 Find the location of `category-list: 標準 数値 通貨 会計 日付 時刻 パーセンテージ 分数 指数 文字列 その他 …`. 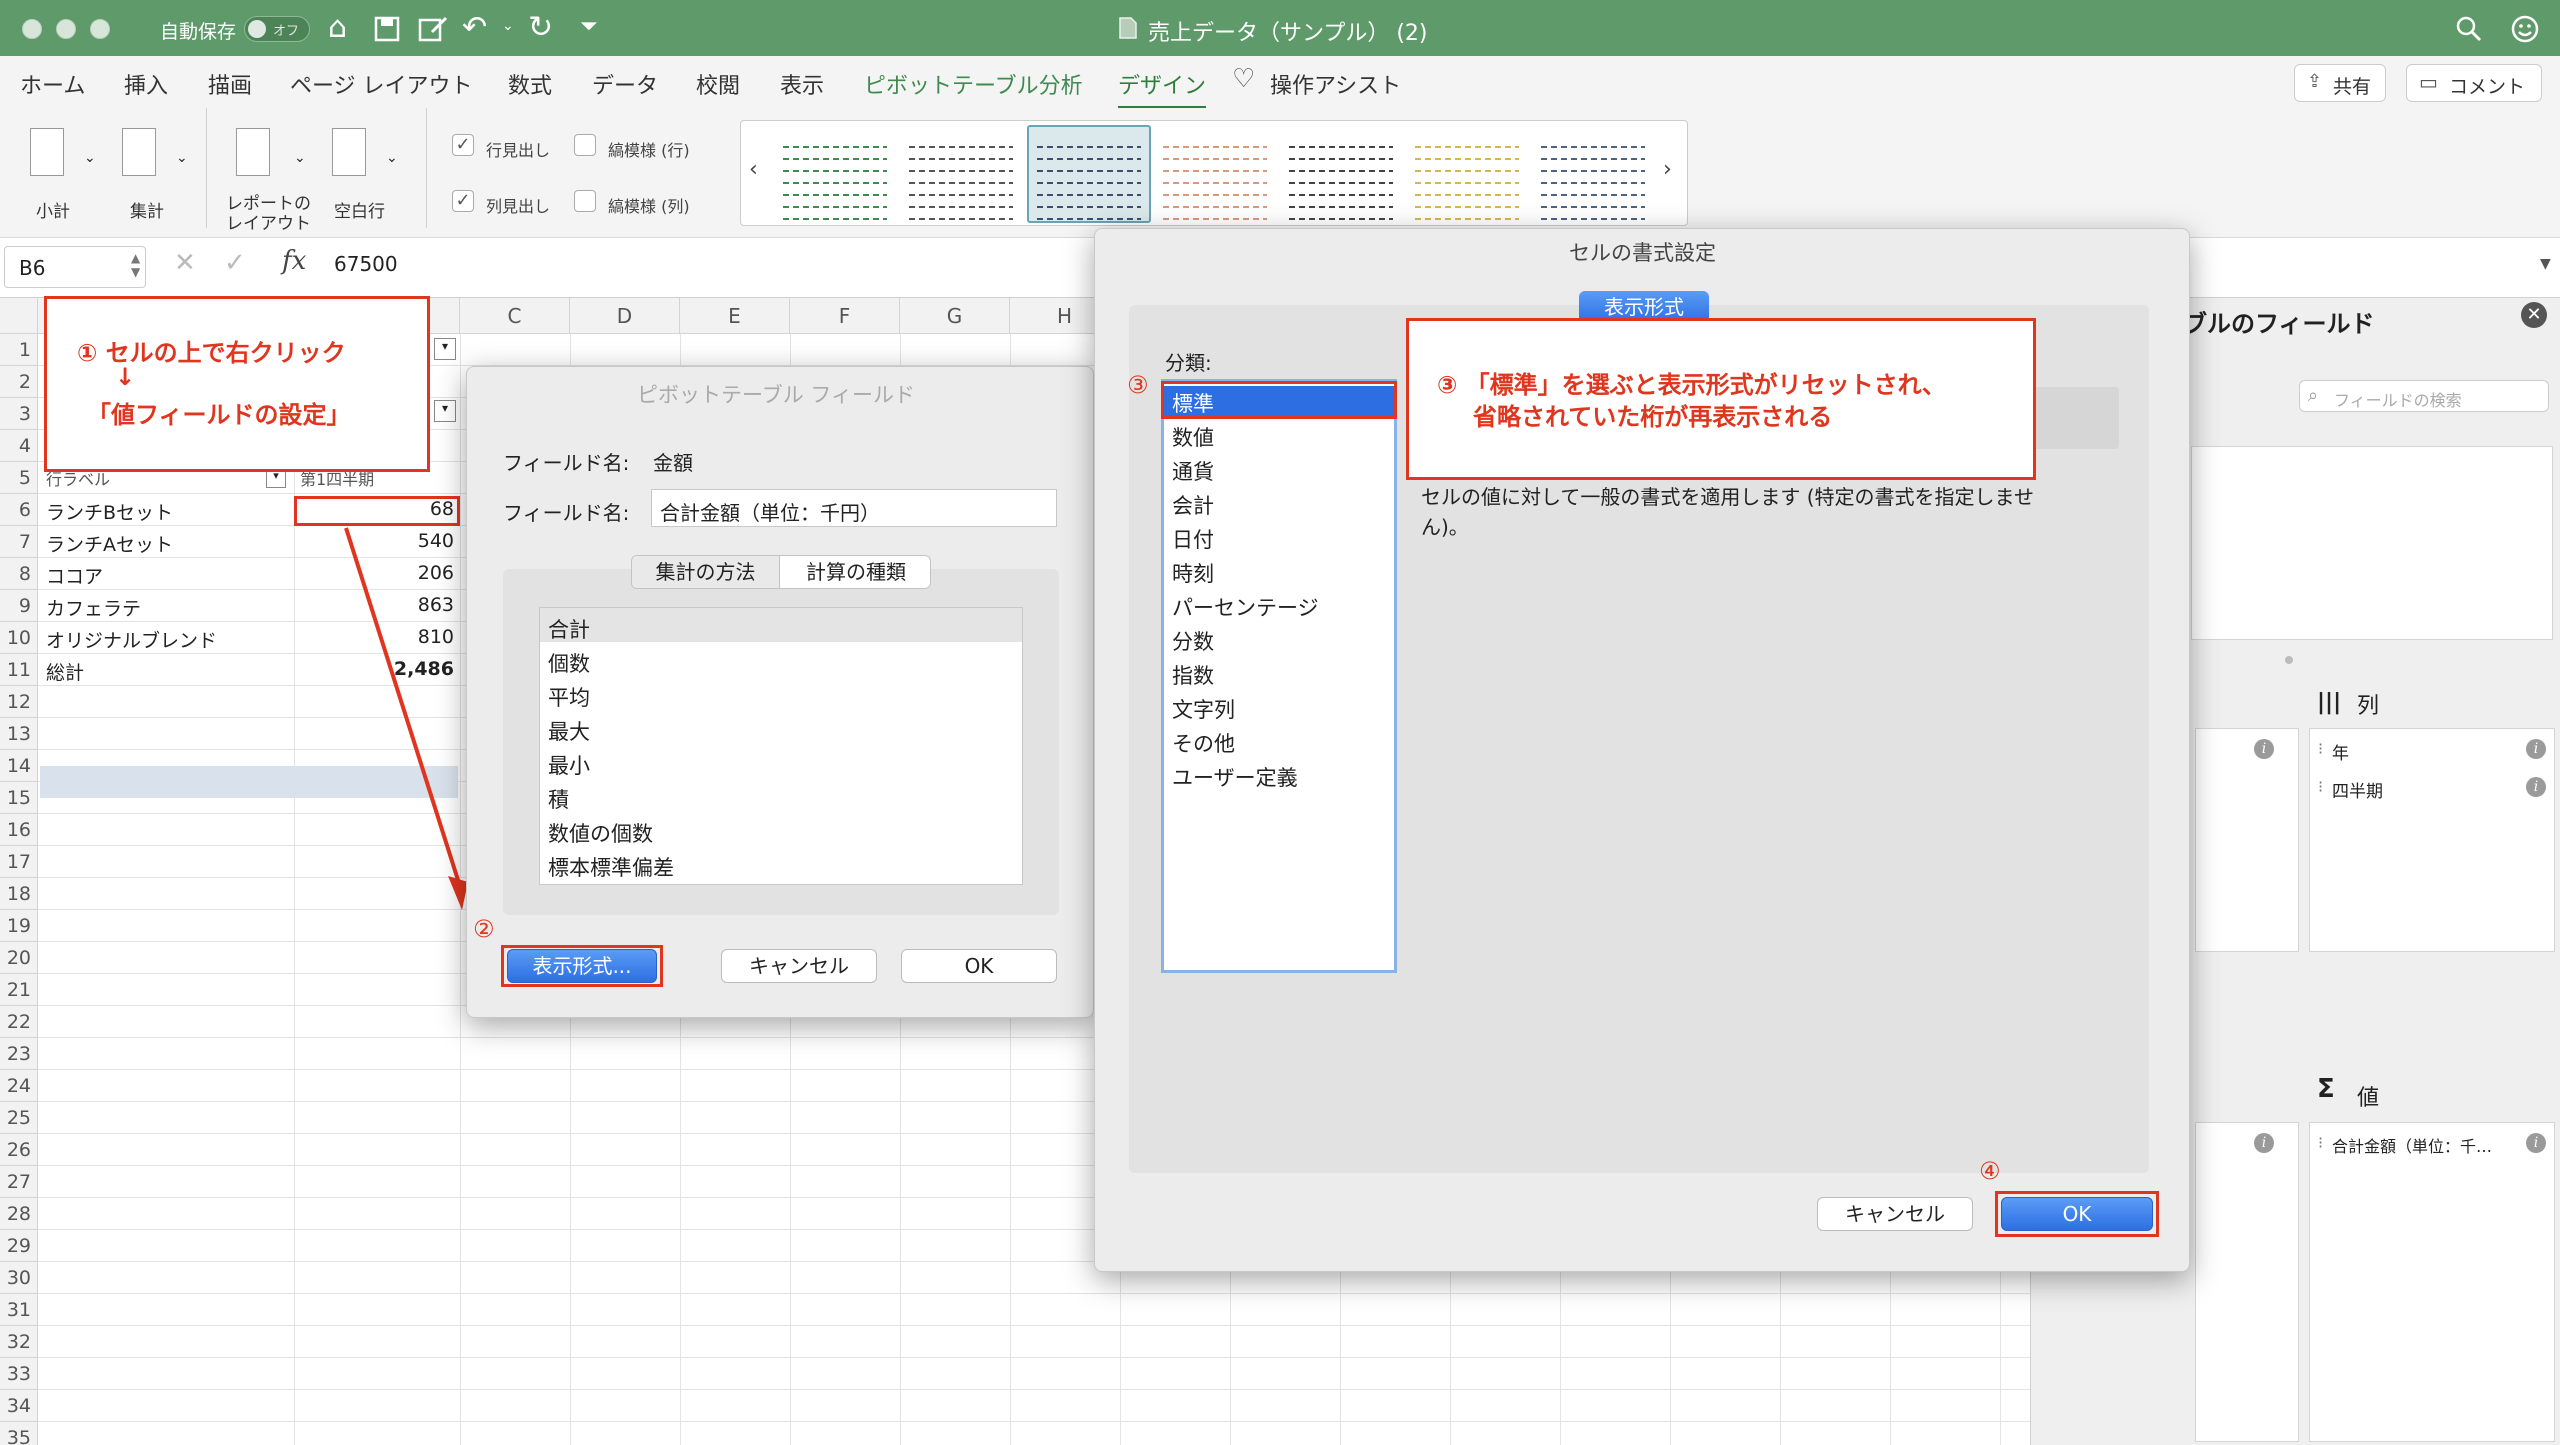

category-list: 標準 数値 通貨 会計 日付 時刻 パーセンテージ 分数 指数 文字列 その他 … is located at coordinates (1279, 676).